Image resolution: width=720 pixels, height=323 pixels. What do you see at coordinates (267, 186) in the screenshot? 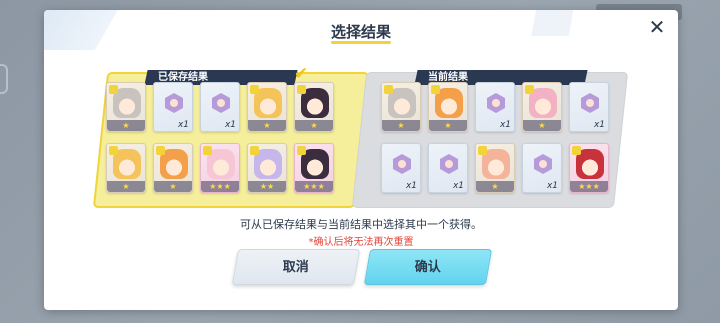
I see `star-rating: ★★` at bounding box center [267, 186].